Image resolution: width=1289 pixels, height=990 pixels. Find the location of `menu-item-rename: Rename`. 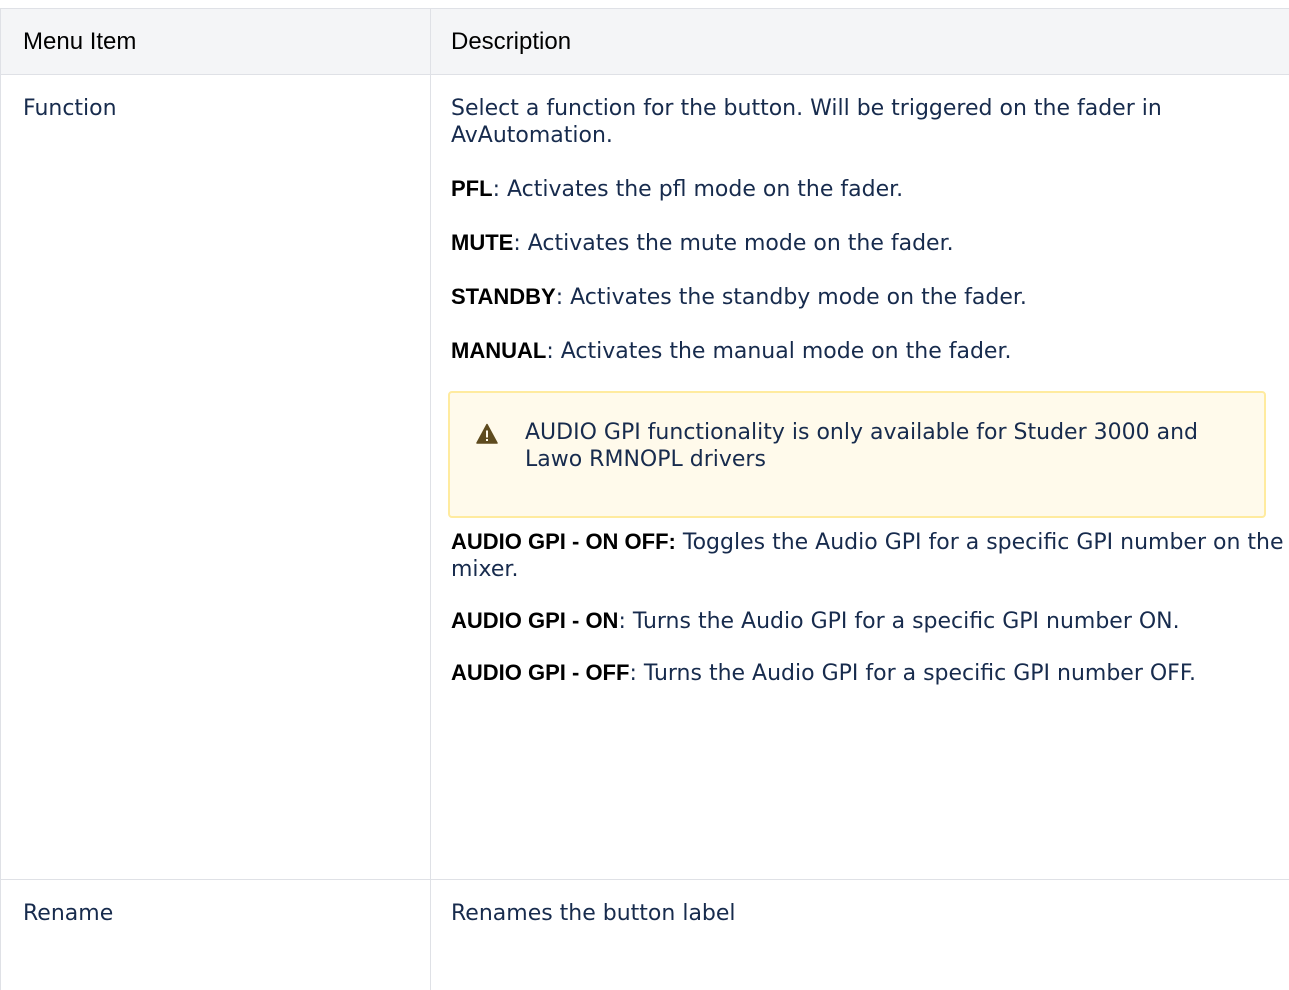

menu-item-rename: Rename is located at coordinates (216, 935).